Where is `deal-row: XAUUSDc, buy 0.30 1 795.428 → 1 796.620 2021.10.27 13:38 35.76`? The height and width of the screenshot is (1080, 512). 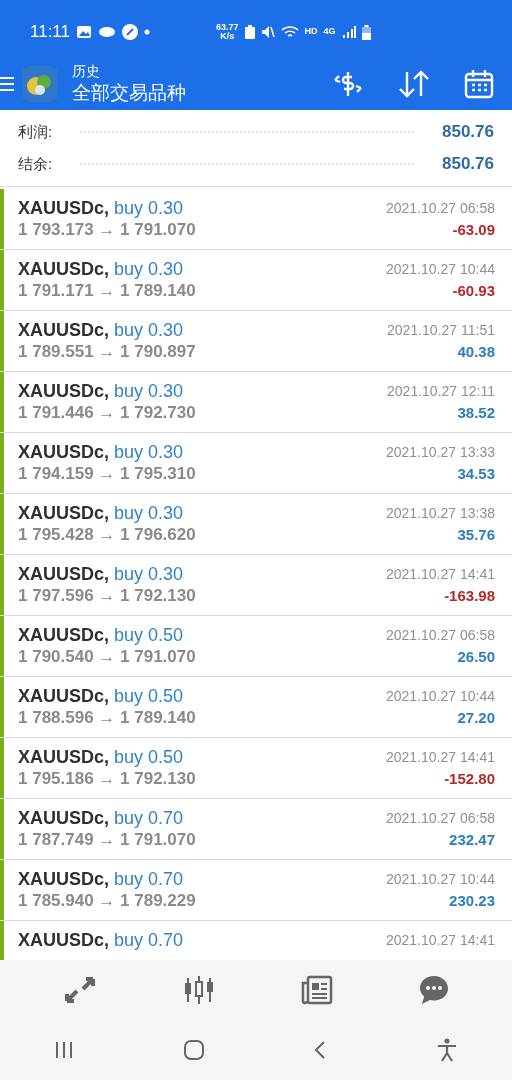 deal-row: XAUUSDc, buy 0.30 1 795.428 → 1 796.620 2021.10.27 13:38 35.76 is located at coordinates (256, 524).